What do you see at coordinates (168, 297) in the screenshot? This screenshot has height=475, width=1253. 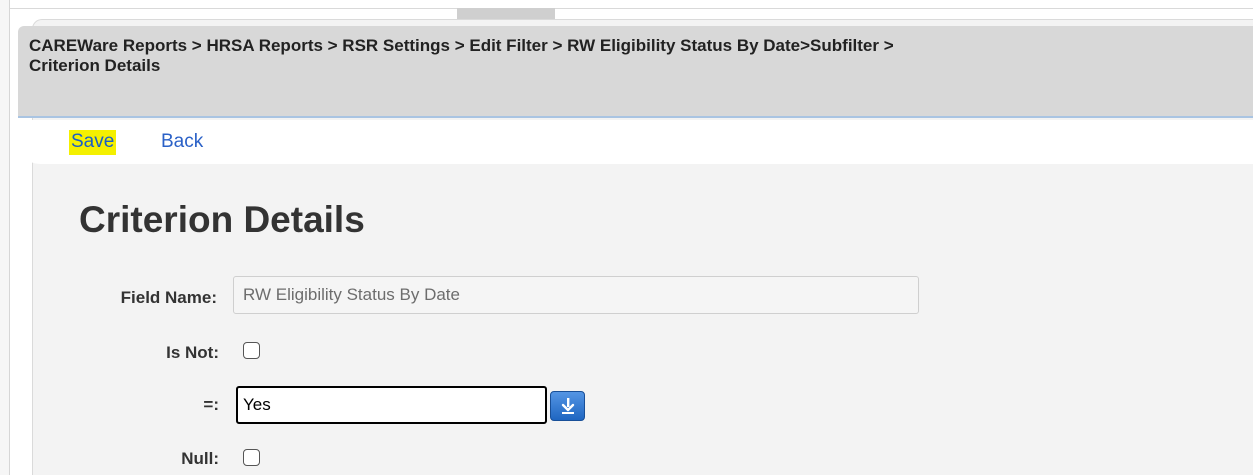 I see `field-name-label: Field Name:` at bounding box center [168, 297].